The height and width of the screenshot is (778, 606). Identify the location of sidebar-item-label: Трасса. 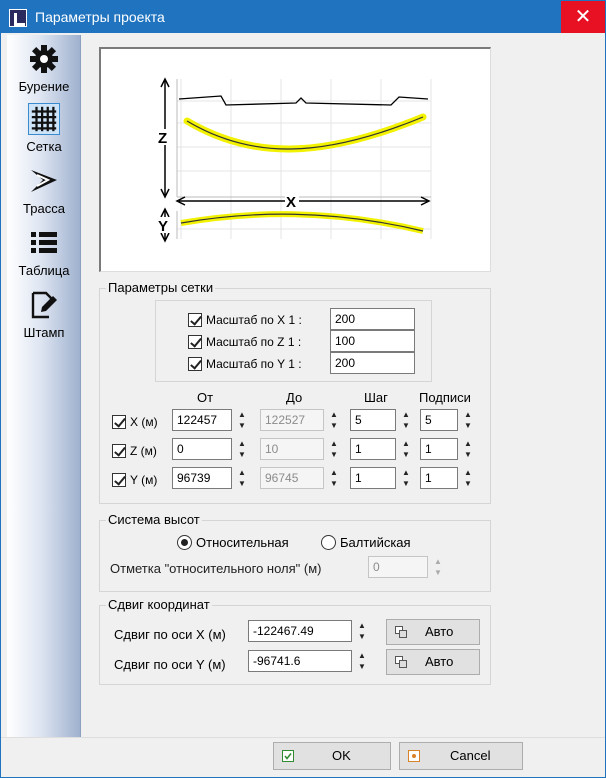
(44, 208).